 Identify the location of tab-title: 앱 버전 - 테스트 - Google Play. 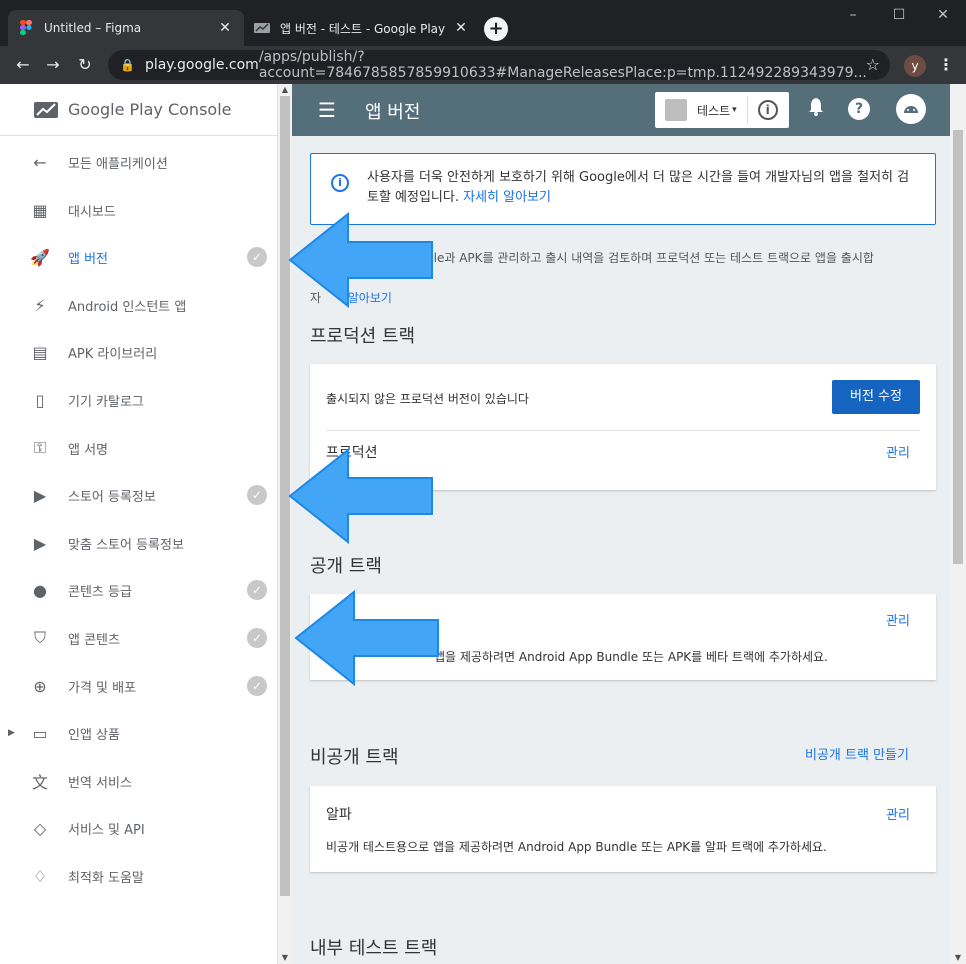
(363, 28).